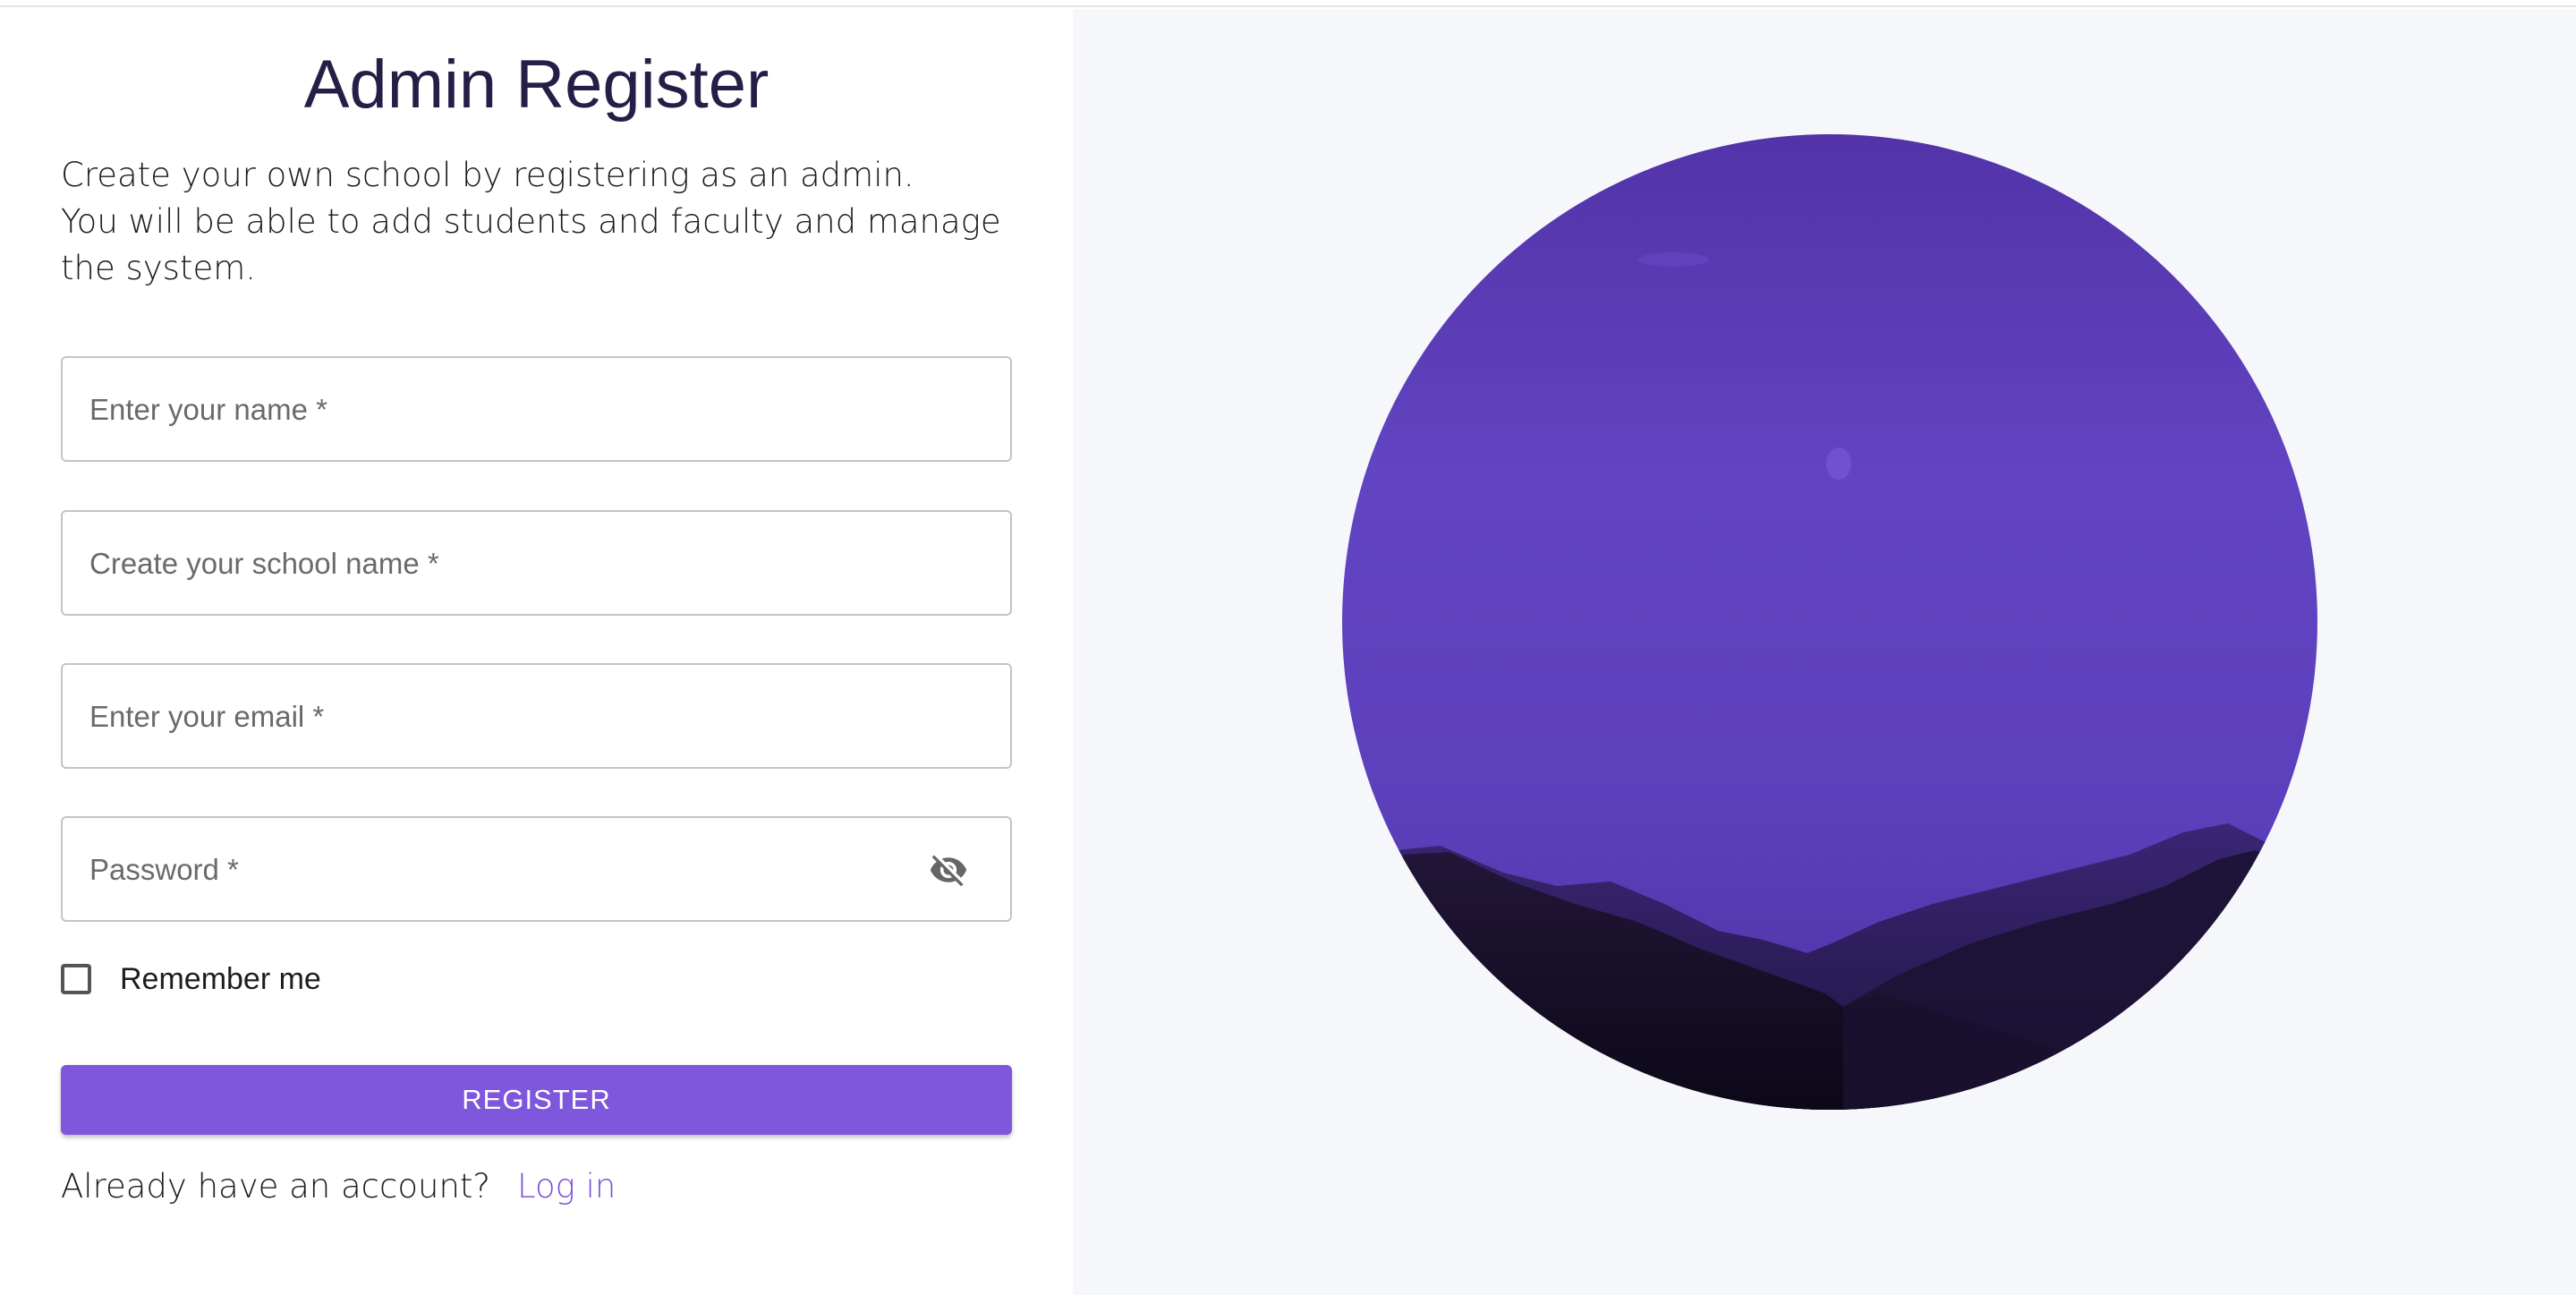 The width and height of the screenshot is (2576, 1295). I want to click on school-name-field, so click(536, 563).